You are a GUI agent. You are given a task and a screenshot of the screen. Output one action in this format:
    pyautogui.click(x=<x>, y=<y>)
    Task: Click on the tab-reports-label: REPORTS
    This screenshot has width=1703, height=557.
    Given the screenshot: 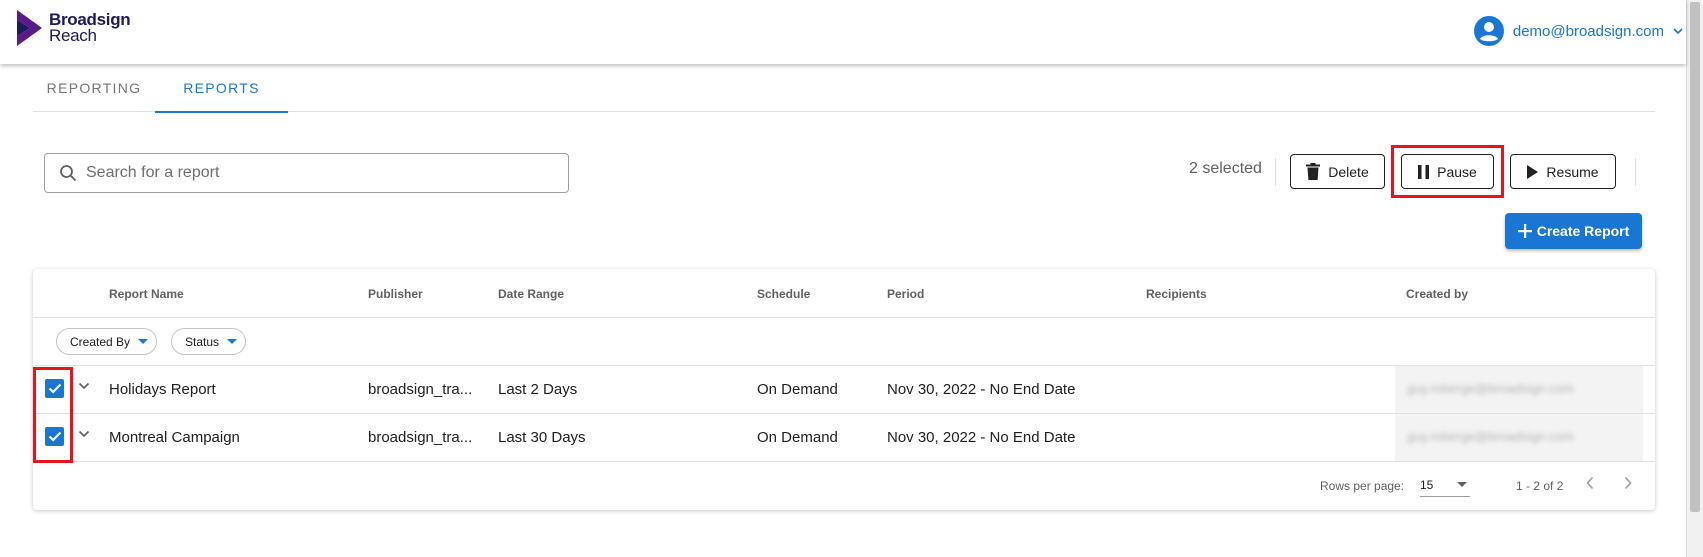 What is the action you would take?
    pyautogui.click(x=221, y=88)
    